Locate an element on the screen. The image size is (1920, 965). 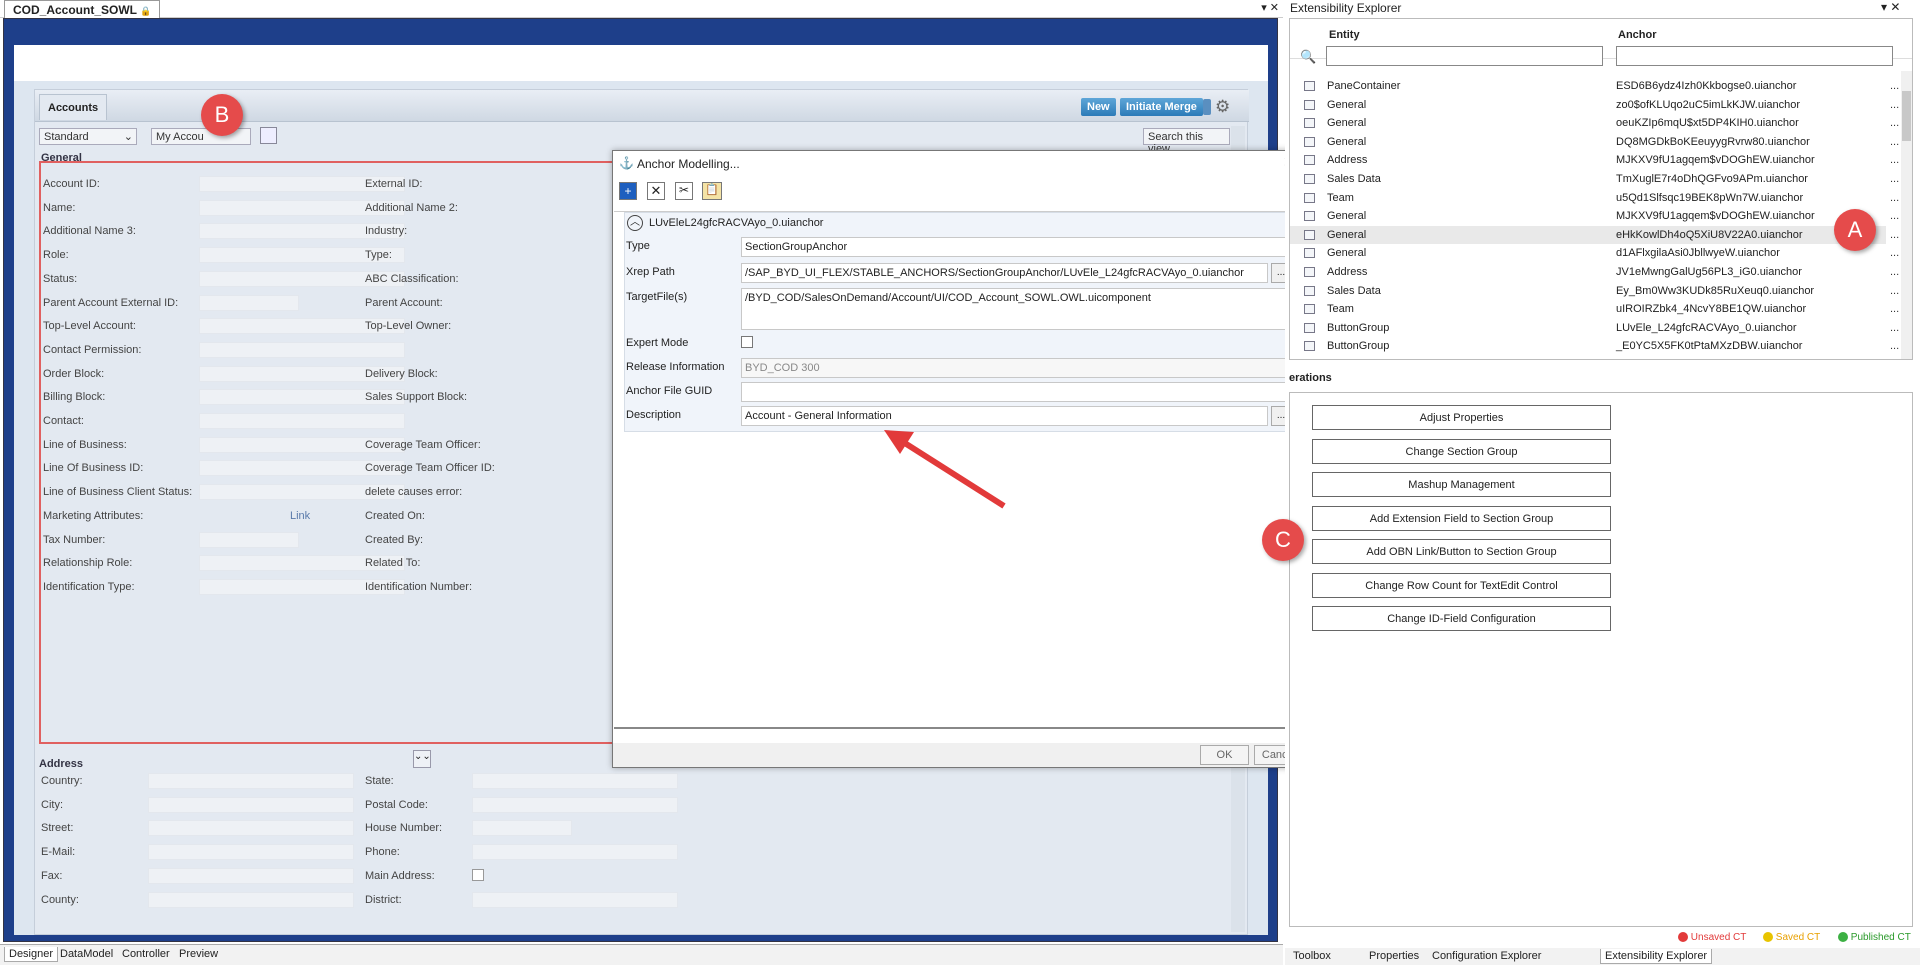
dialog-row-label: Anchor File GUID is located at coordinates (669, 391).